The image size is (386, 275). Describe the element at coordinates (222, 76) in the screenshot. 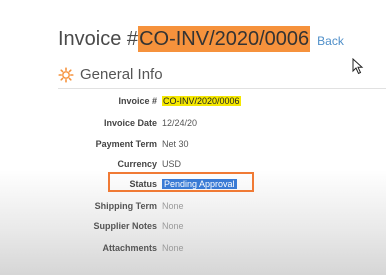

I see `general-info-section-header: General Info` at that location.